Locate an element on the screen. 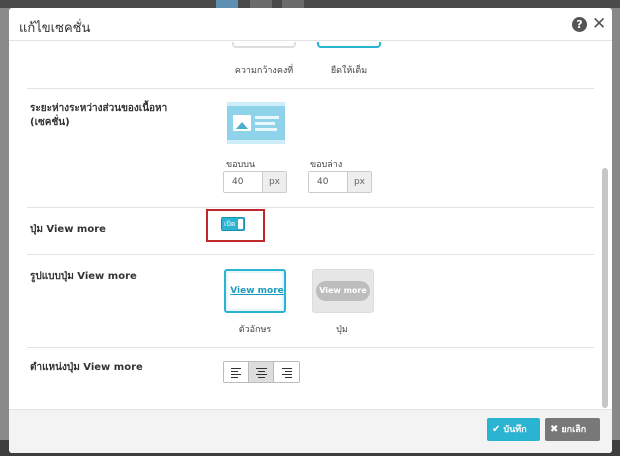 Image resolution: width=620 pixels, height=456 pixels. button-style-caption: ปุ่ม is located at coordinates (342, 330).